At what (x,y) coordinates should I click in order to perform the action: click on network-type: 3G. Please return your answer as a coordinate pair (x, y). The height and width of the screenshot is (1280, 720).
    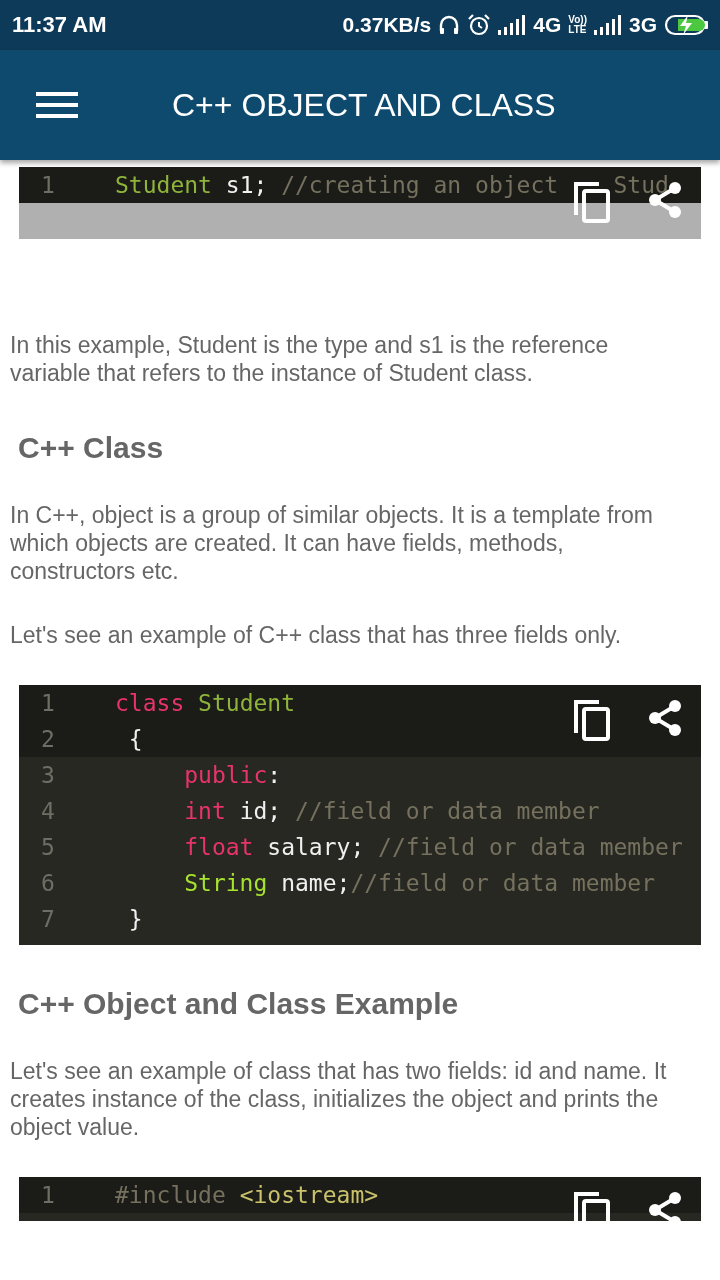
    Looking at the image, I should click on (643, 25).